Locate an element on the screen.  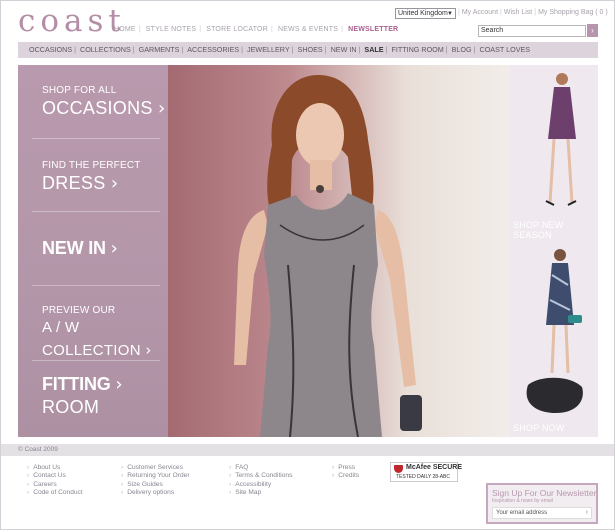
menu-occasions-big: OCCASIONS is located at coordinates (97, 108).